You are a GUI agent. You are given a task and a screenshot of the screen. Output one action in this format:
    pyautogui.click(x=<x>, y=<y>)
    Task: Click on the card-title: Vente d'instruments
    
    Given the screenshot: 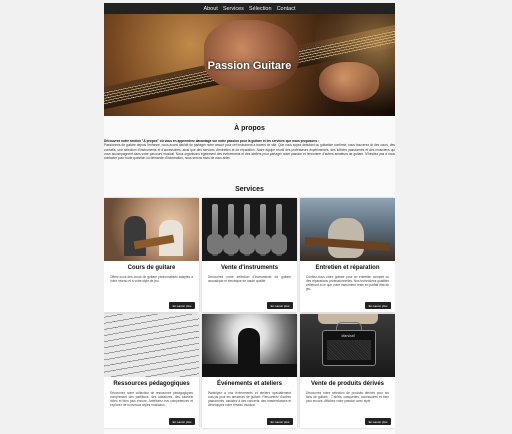 What is the action you would take?
    pyautogui.click(x=249, y=268)
    